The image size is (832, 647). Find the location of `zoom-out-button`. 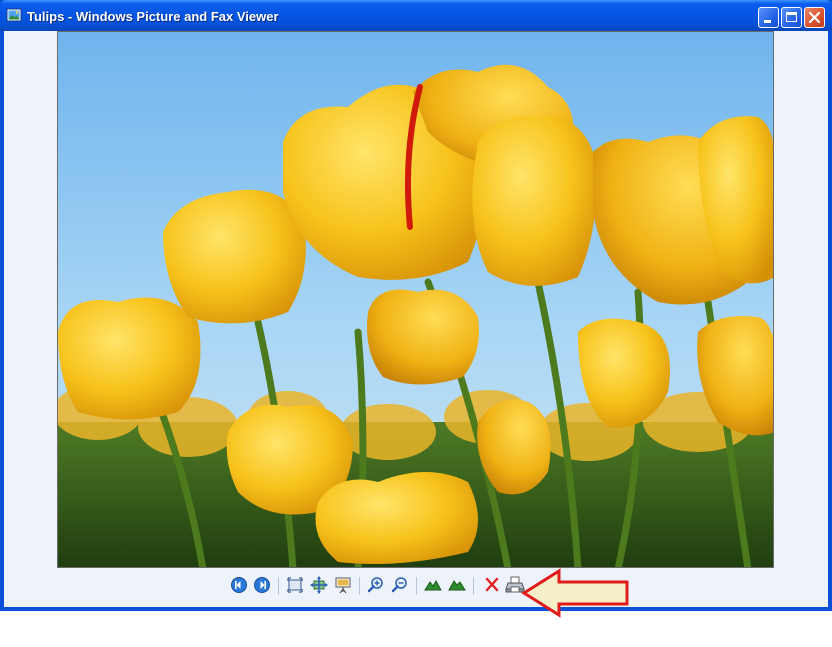

zoom-out-button is located at coordinates (400, 585).